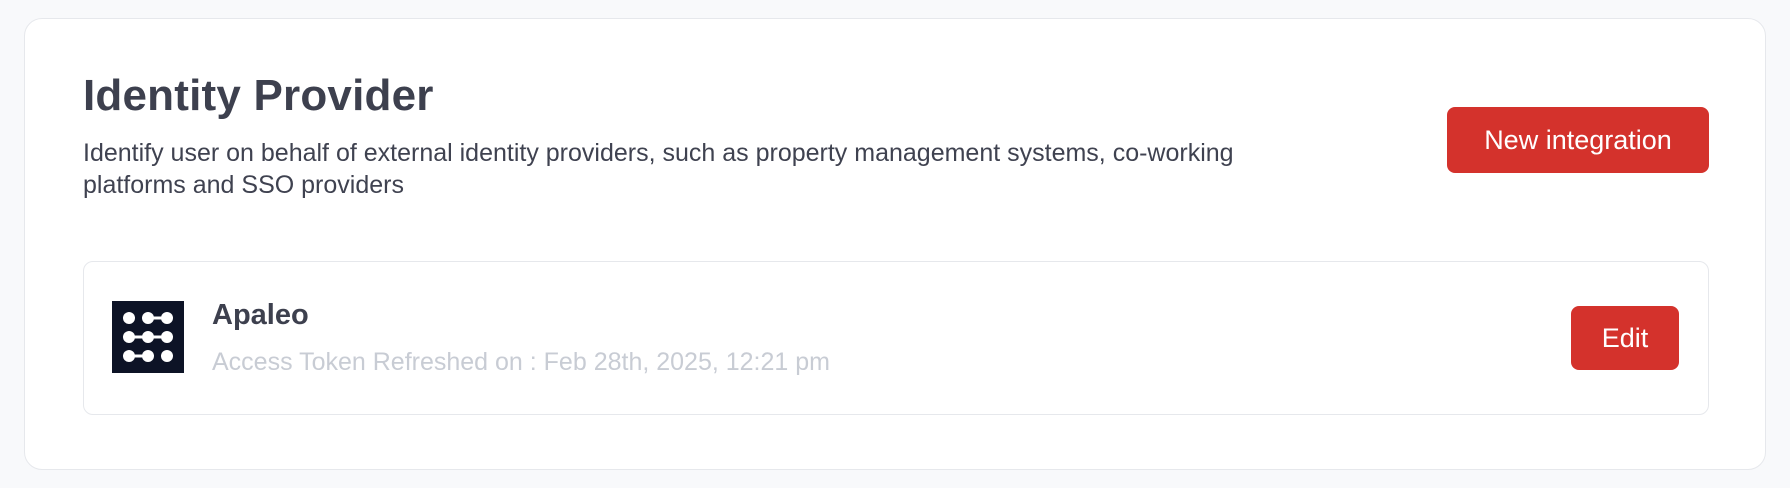  What do you see at coordinates (148, 337) in the screenshot?
I see `apaleo-logo-icon` at bounding box center [148, 337].